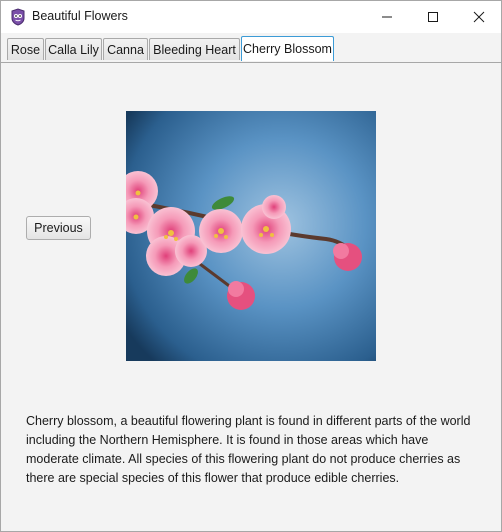 This screenshot has width=502, height=532. I want to click on tab-bleeding-heart: Bleeding Heart, so click(194, 49).